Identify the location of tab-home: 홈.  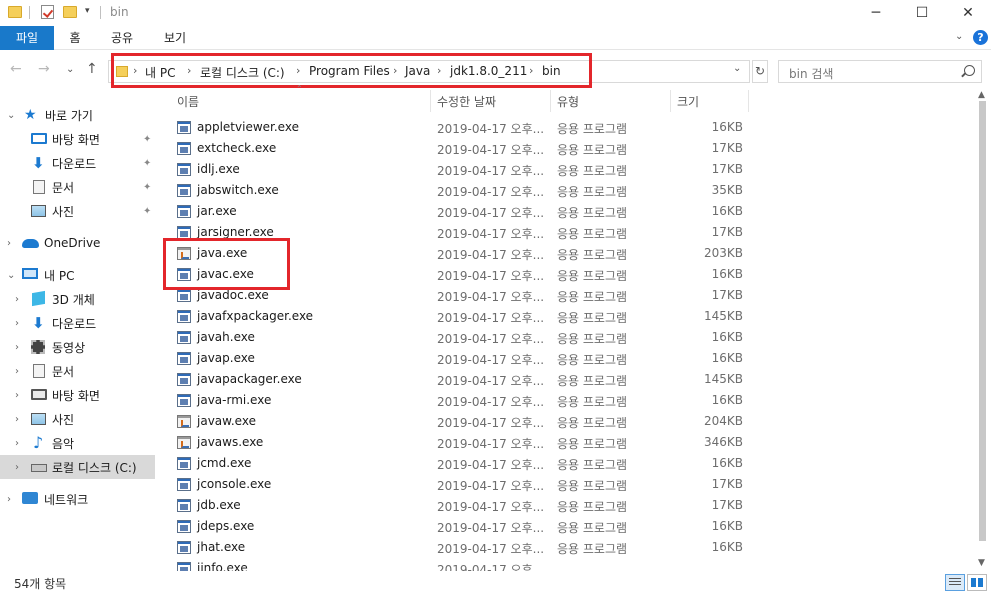
(75, 38).